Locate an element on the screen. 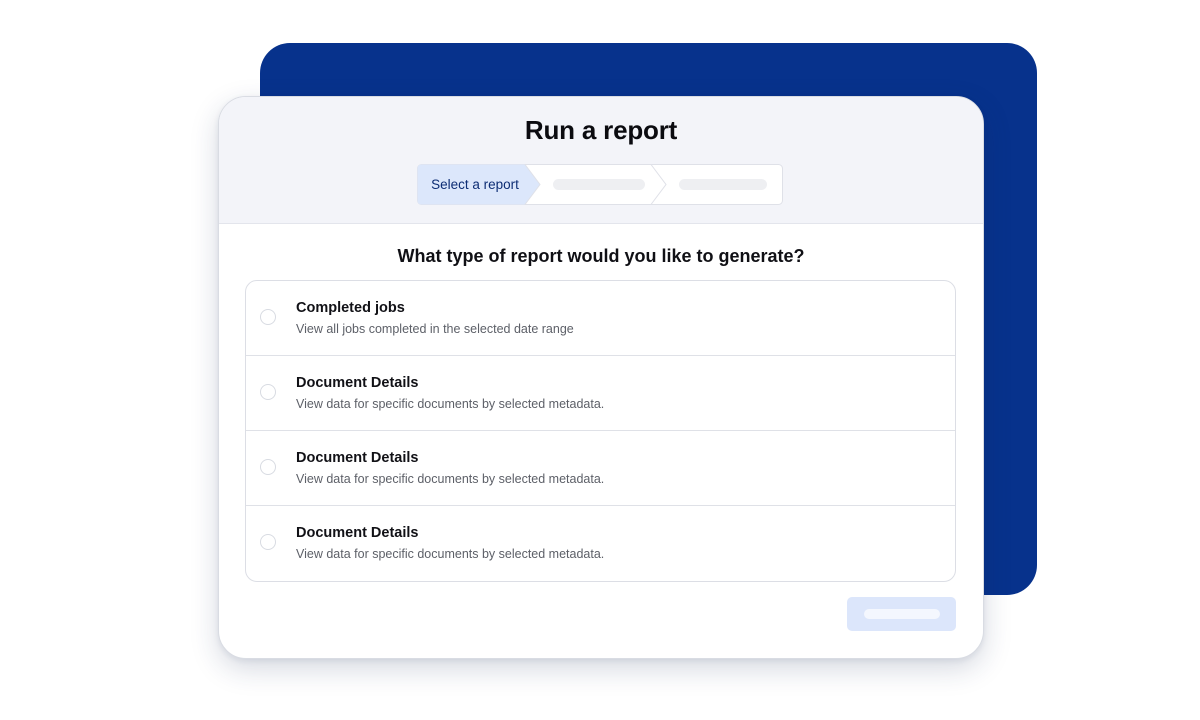 This screenshot has width=1200, height=720. button-label-placeholder is located at coordinates (902, 614).